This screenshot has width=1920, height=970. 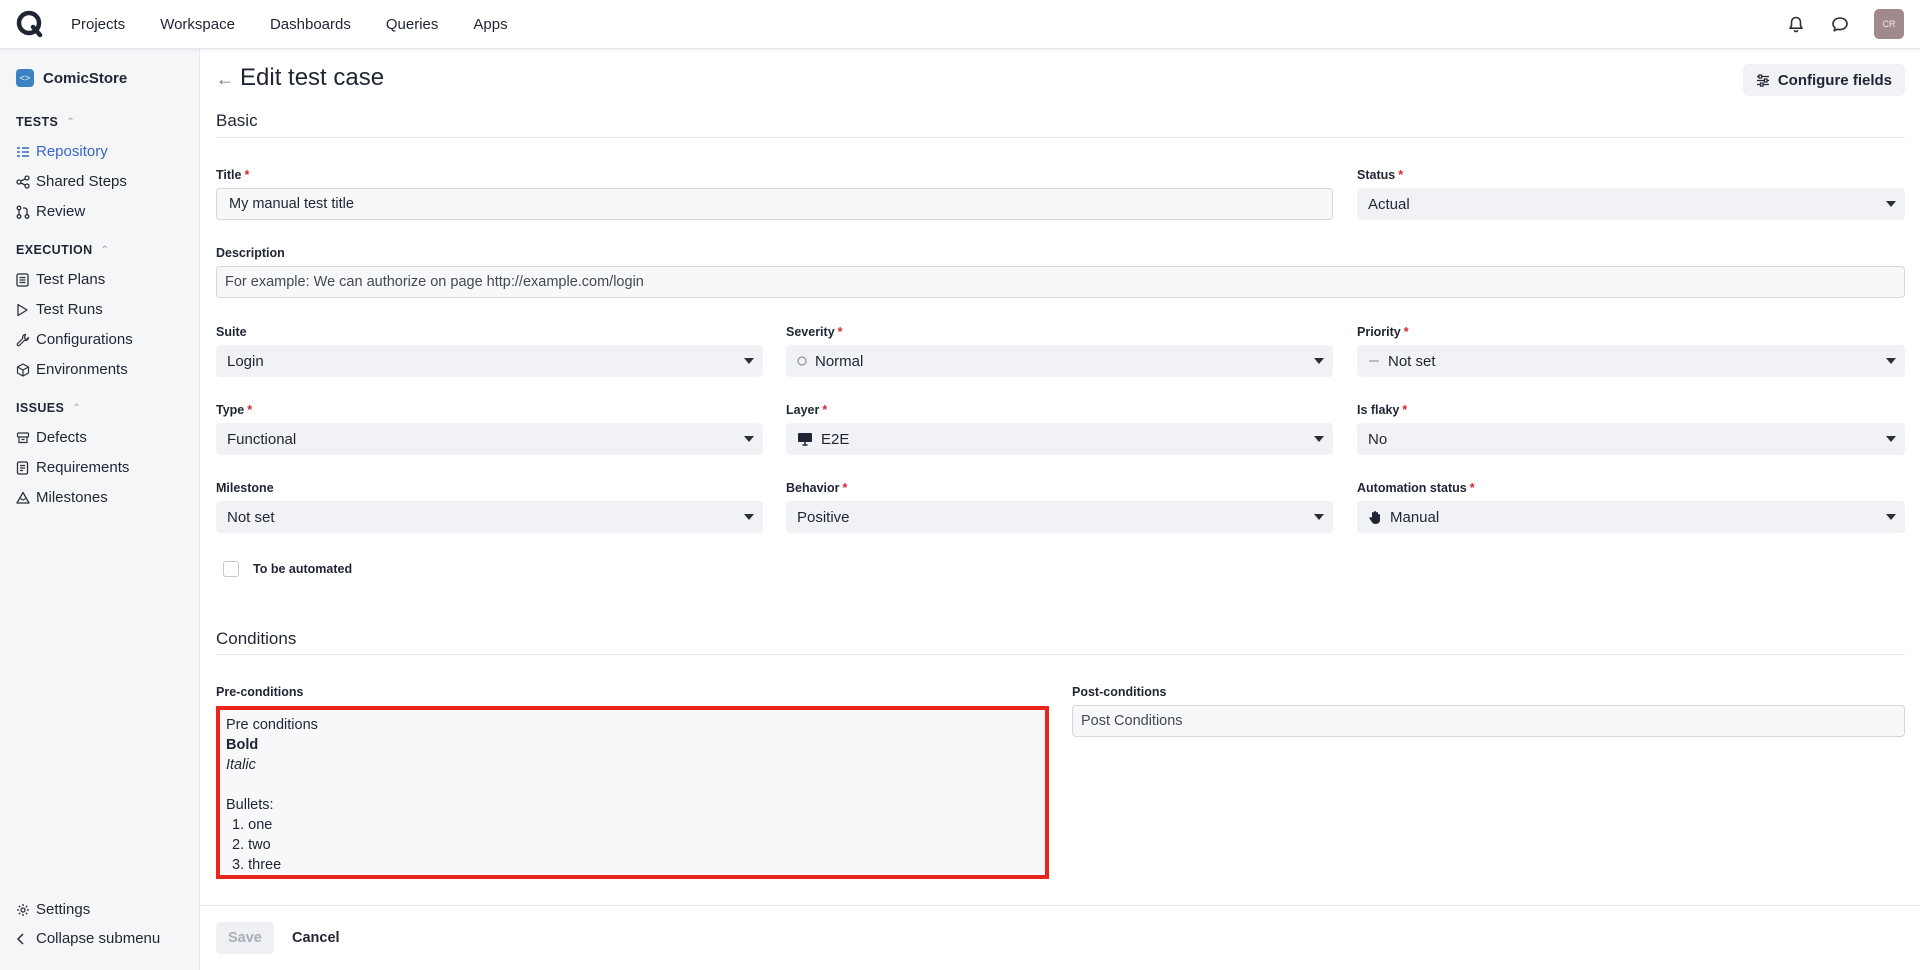 I want to click on flaky-label: Is flaky *, so click(x=1382, y=410).